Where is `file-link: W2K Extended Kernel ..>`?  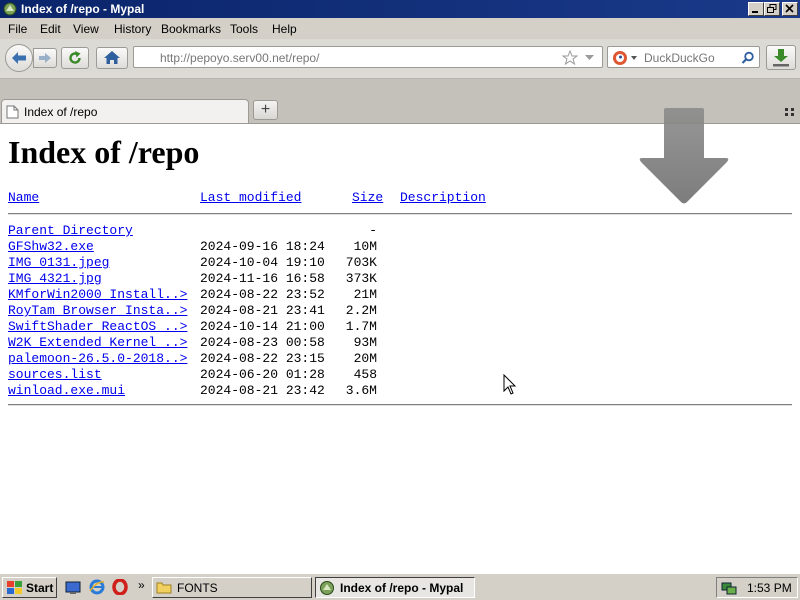 file-link: W2K Extended Kernel ..> is located at coordinates (97, 342).